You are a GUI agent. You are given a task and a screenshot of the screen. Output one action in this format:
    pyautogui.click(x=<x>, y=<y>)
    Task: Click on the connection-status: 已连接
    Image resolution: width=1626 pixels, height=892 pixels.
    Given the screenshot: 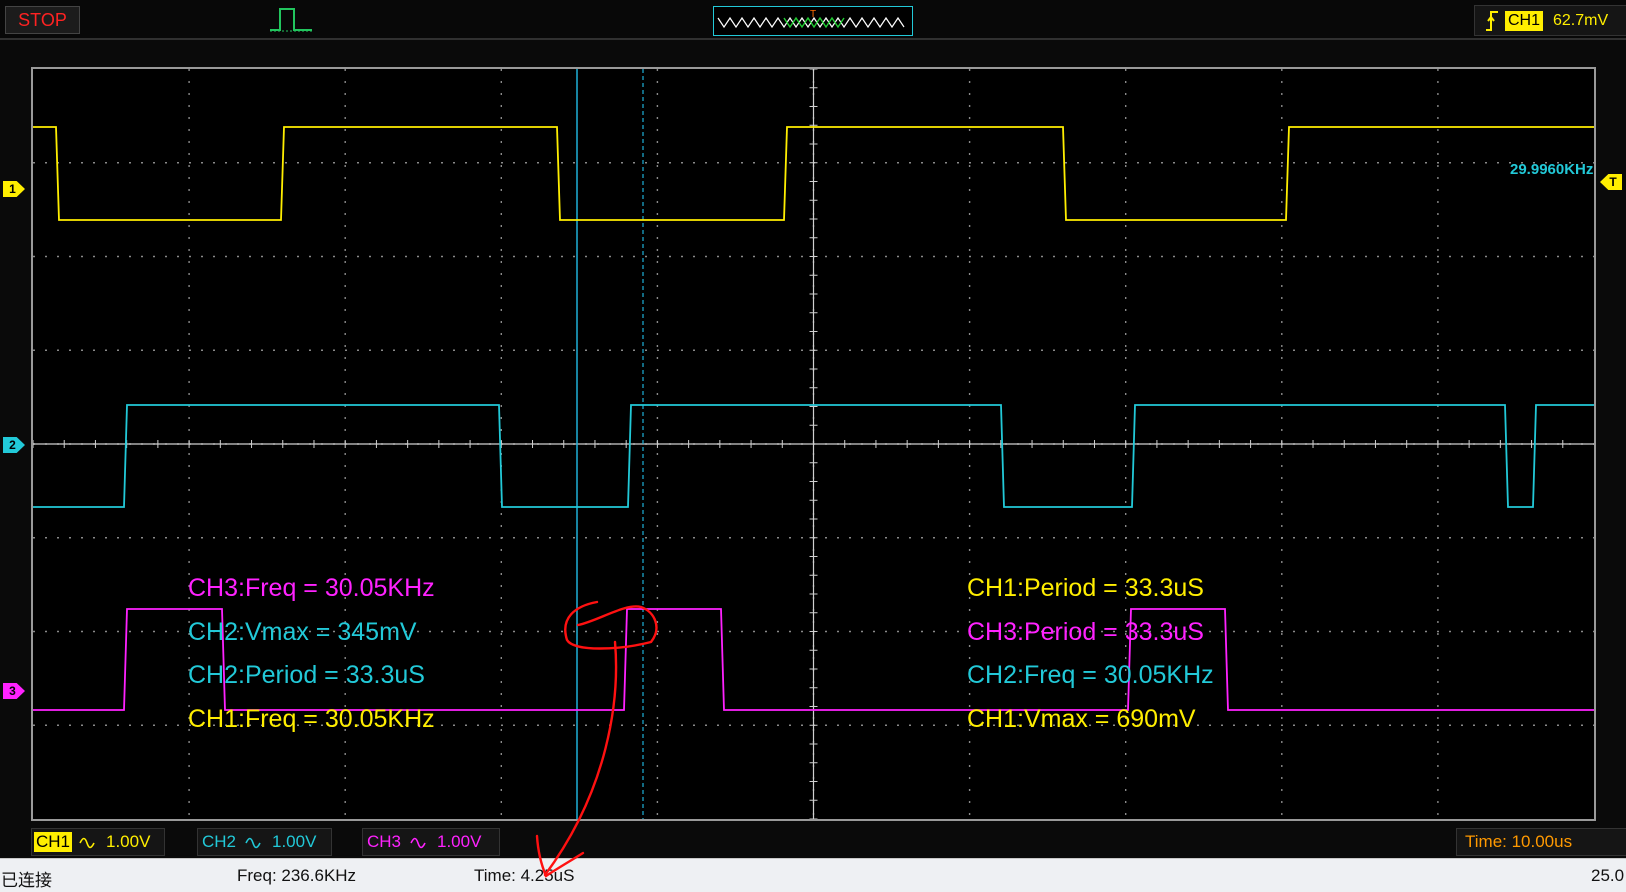 What is the action you would take?
    pyautogui.click(x=26, y=880)
    